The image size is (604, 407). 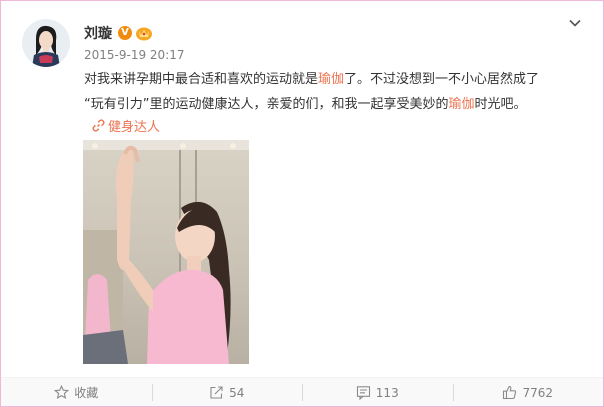 What do you see at coordinates (62, 392) in the screenshot?
I see `star-icon` at bounding box center [62, 392].